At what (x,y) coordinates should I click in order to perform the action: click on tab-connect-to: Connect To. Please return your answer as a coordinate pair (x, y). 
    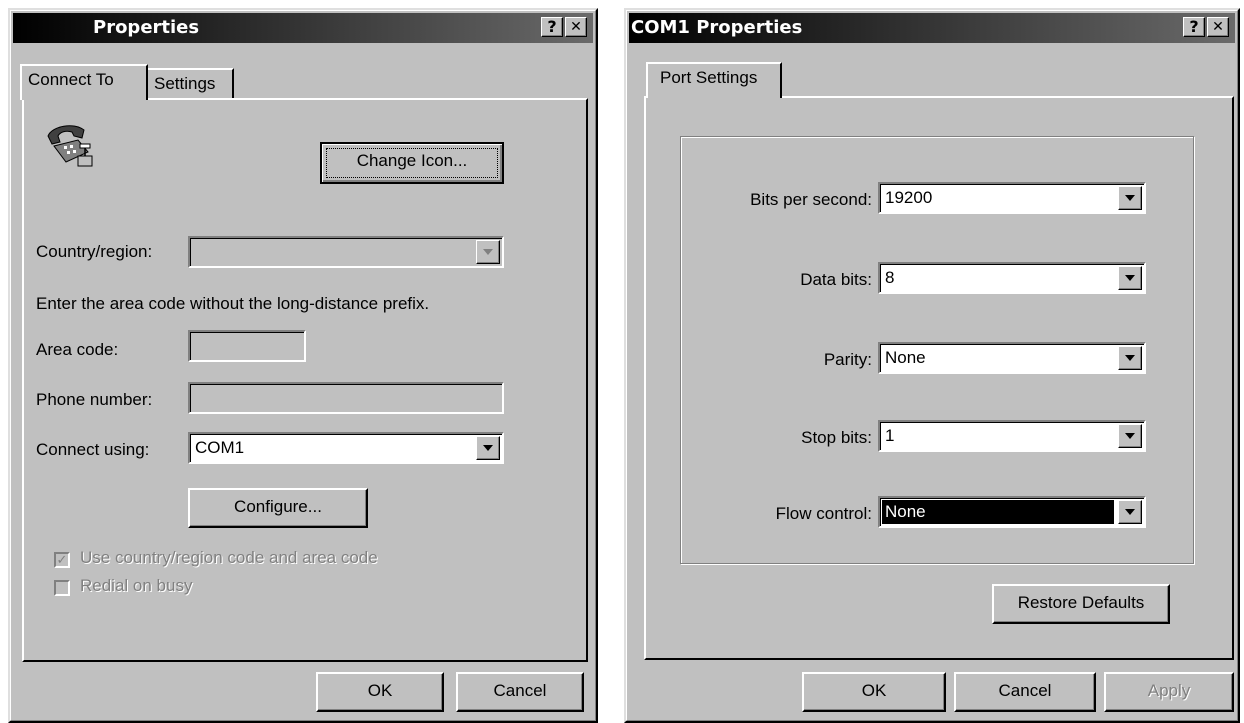
    Looking at the image, I should click on (84, 82).